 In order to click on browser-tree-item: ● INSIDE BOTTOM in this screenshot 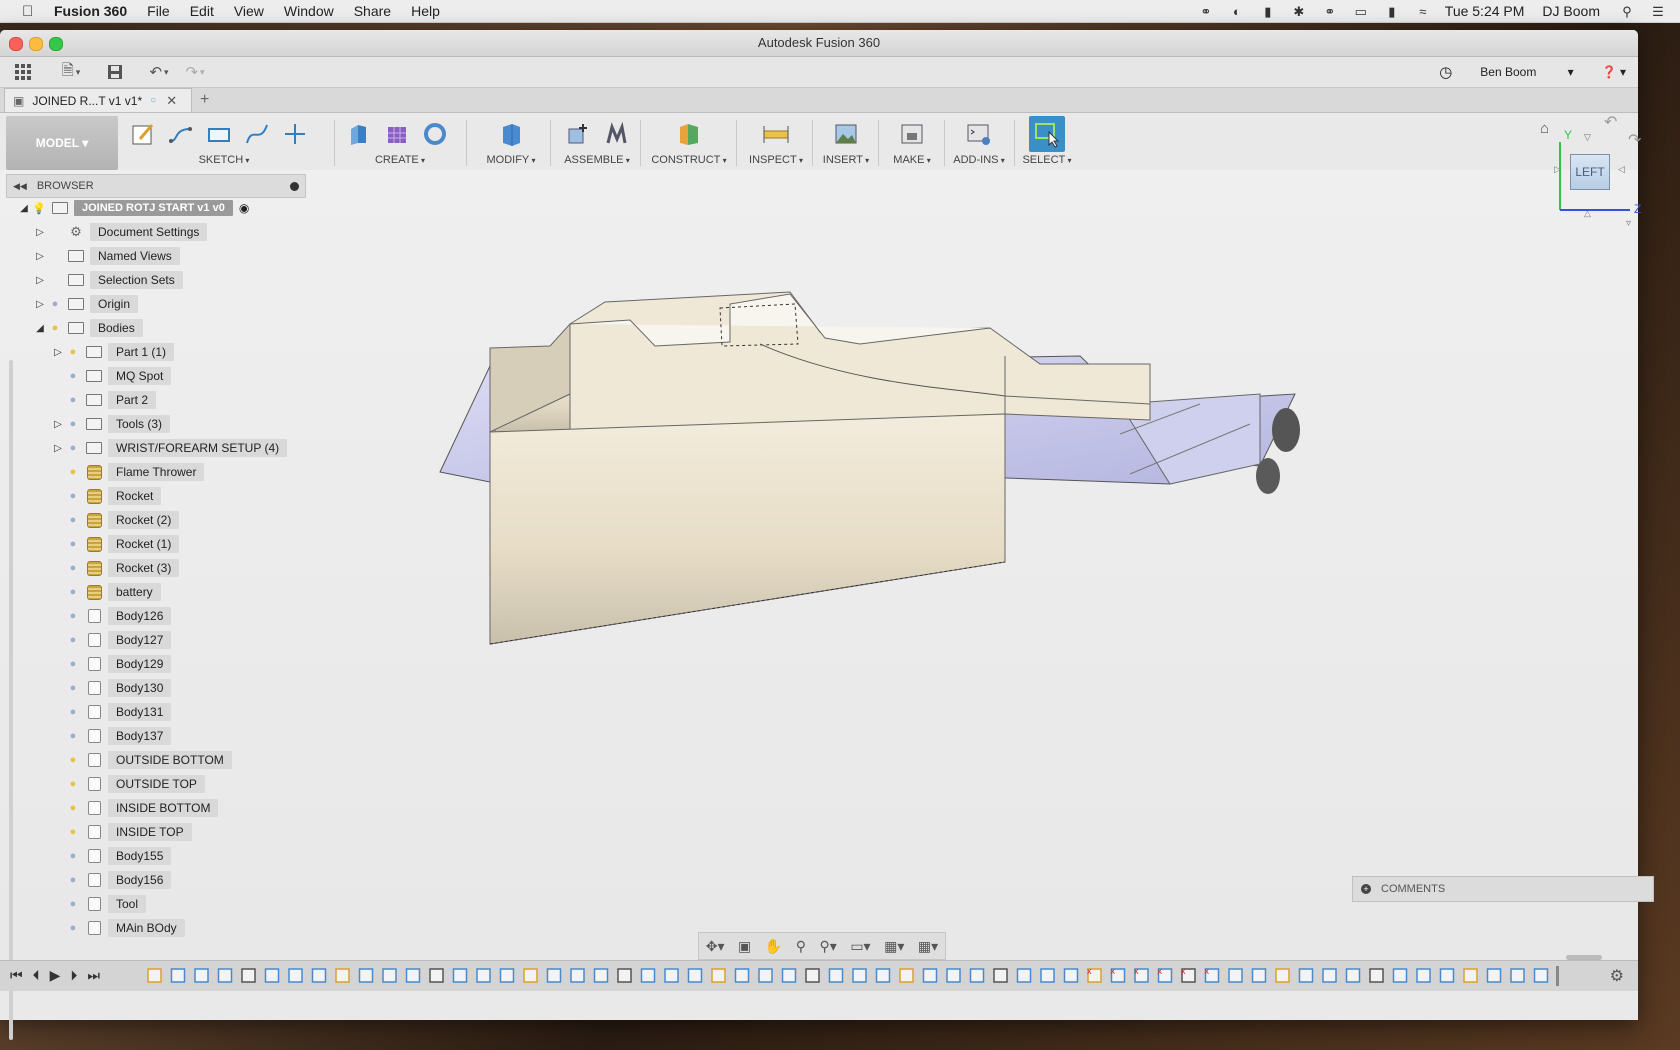, I will do `click(134, 808)`.